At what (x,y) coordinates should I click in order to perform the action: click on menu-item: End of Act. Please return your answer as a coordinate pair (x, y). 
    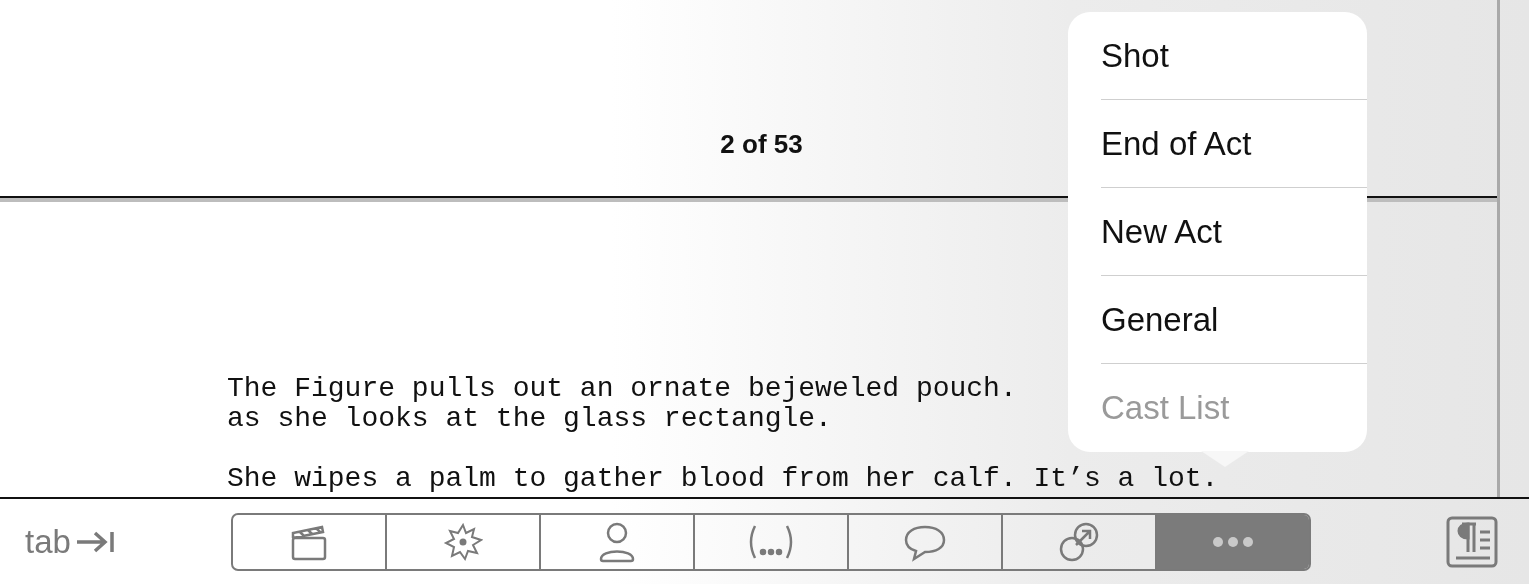
    Looking at the image, I should click on (1234, 144).